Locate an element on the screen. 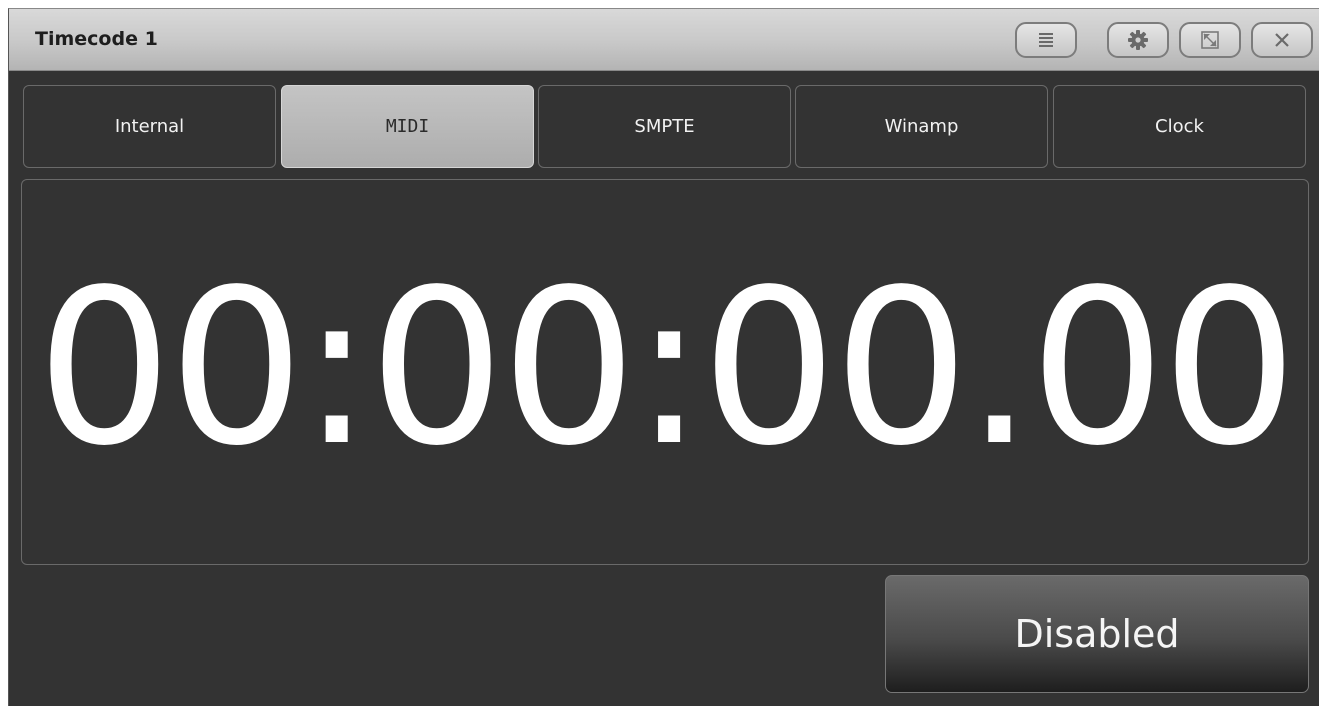 The height and width of the screenshot is (706, 1319). source-tabs: Internal MIDI SMPTE Winamp Clock is located at coordinates (666, 127).